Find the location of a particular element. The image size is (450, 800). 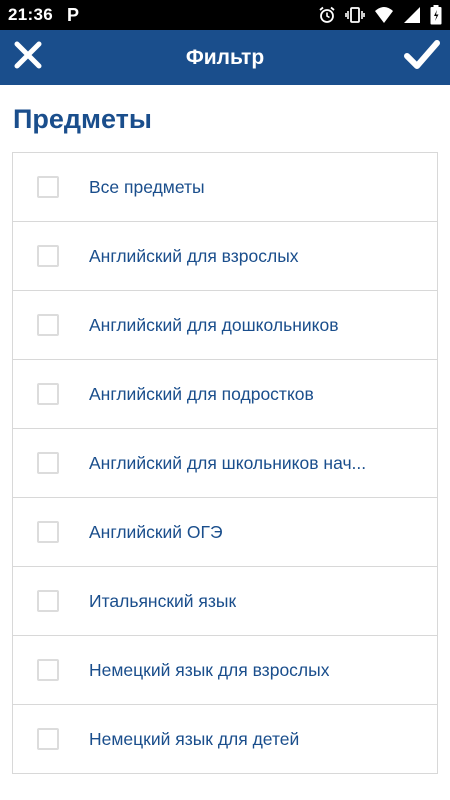

subject-list-item: Английский для дошкольников is located at coordinates (225, 325).